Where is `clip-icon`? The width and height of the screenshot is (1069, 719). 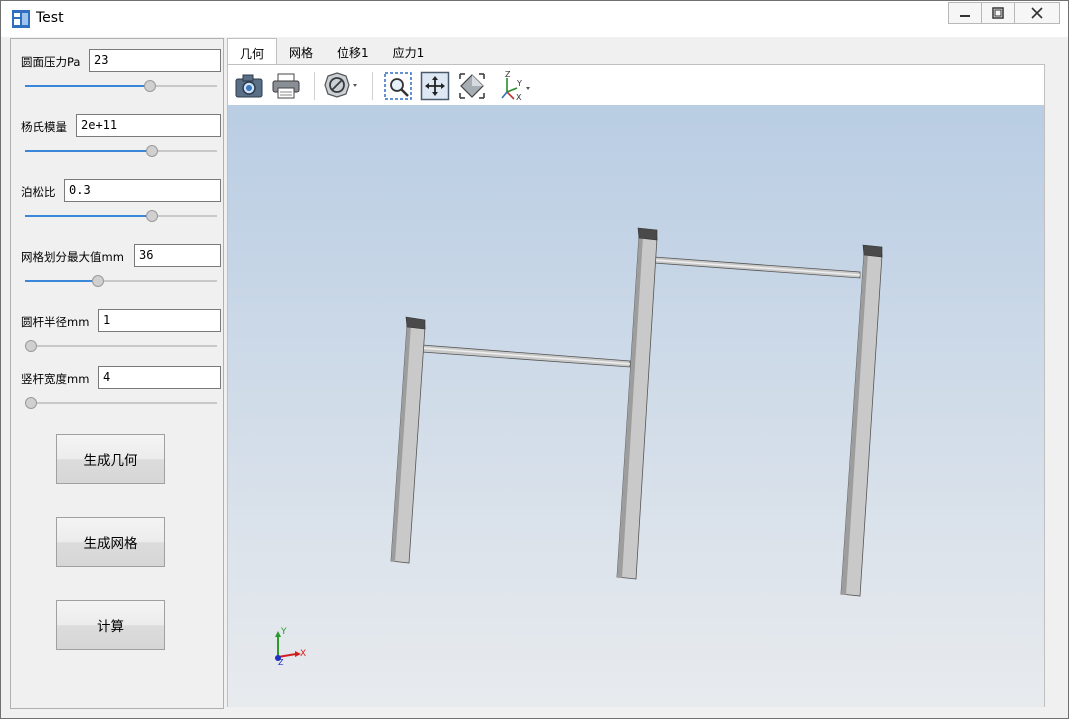
clip-icon is located at coordinates (340, 85).